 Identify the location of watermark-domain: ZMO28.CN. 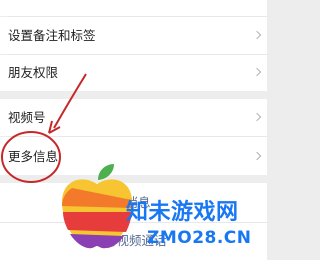
(199, 238).